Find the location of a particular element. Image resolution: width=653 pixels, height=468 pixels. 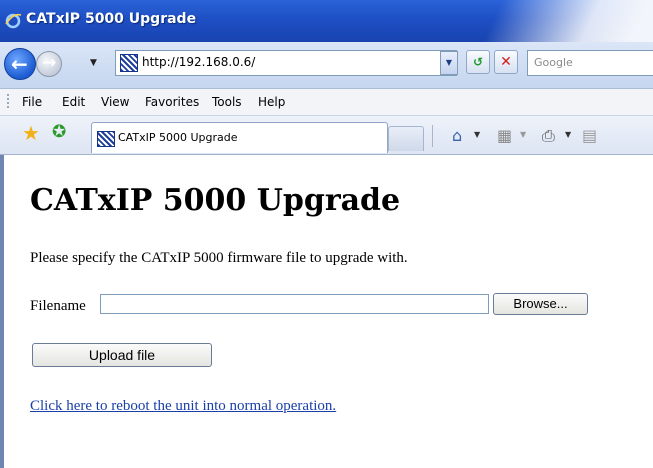

search-input: Google is located at coordinates (590, 63).